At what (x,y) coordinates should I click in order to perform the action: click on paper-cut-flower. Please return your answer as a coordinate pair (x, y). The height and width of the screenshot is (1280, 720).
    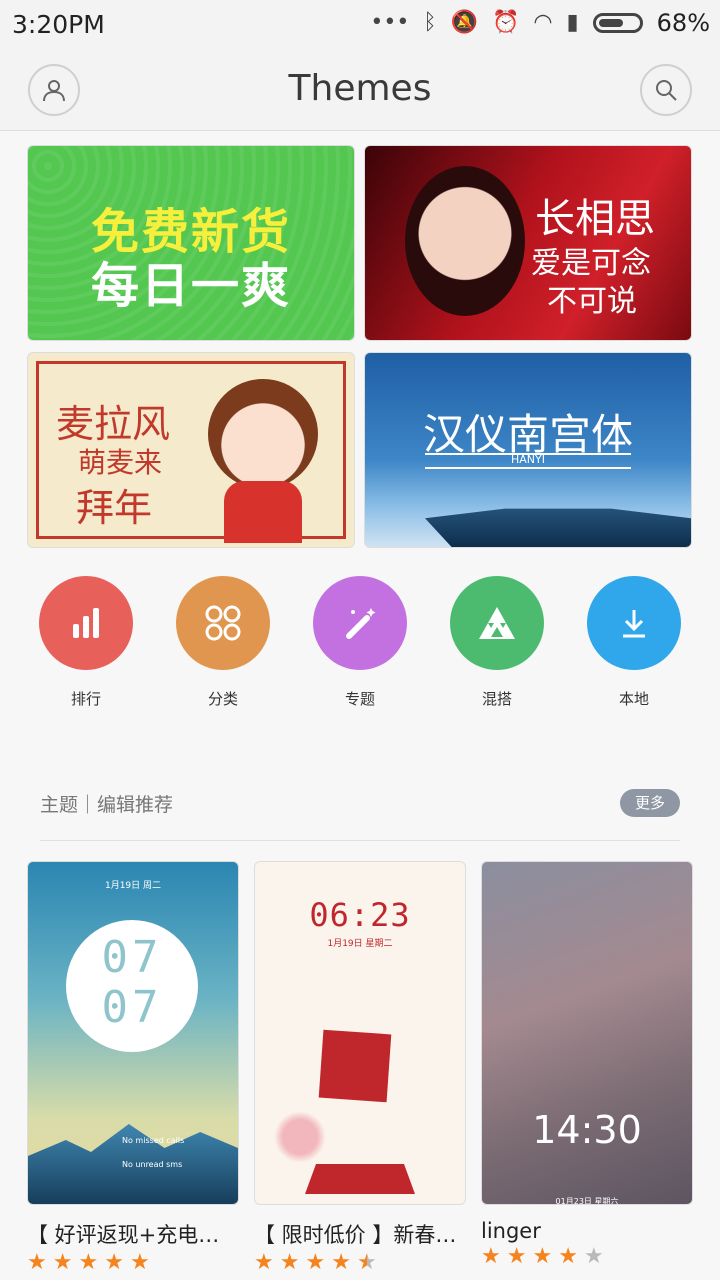
    Looking at the image, I should click on (300, 1137).